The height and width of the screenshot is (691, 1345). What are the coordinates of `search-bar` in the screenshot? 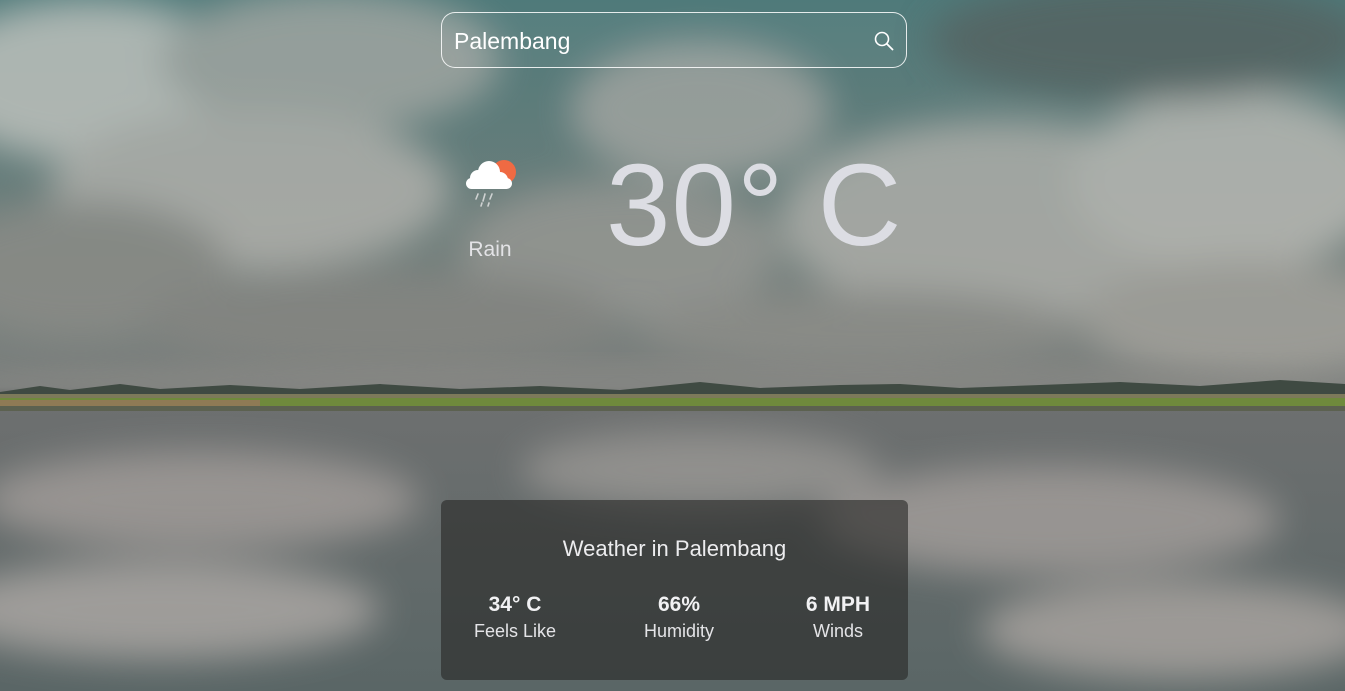 It's located at (674, 40).